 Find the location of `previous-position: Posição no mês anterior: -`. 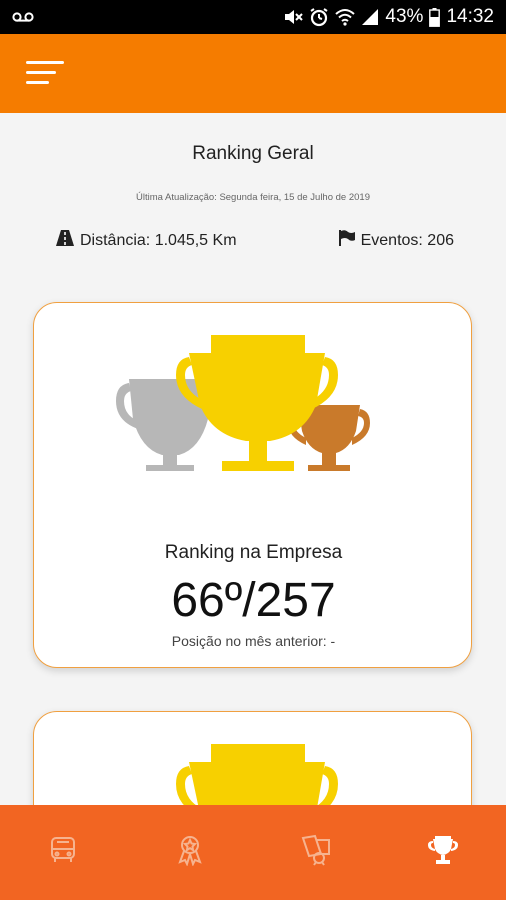

previous-position: Posição no mês anterior: - is located at coordinates (253, 641).